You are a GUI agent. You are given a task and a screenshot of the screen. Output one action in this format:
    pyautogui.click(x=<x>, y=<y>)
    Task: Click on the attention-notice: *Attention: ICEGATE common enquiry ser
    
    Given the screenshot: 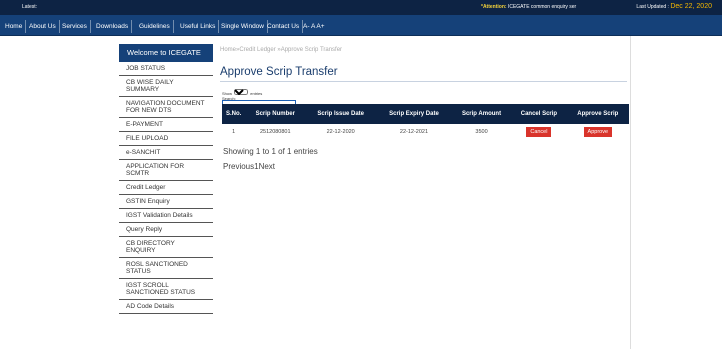 What is the action you would take?
    pyautogui.click(x=528, y=7)
    